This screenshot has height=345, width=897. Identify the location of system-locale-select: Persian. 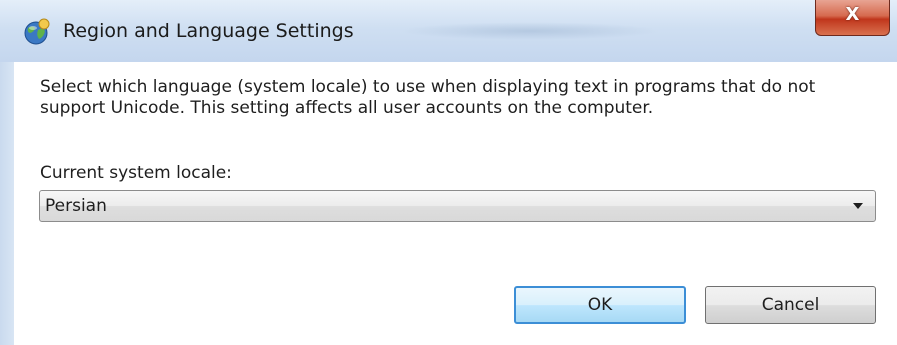
(457, 206).